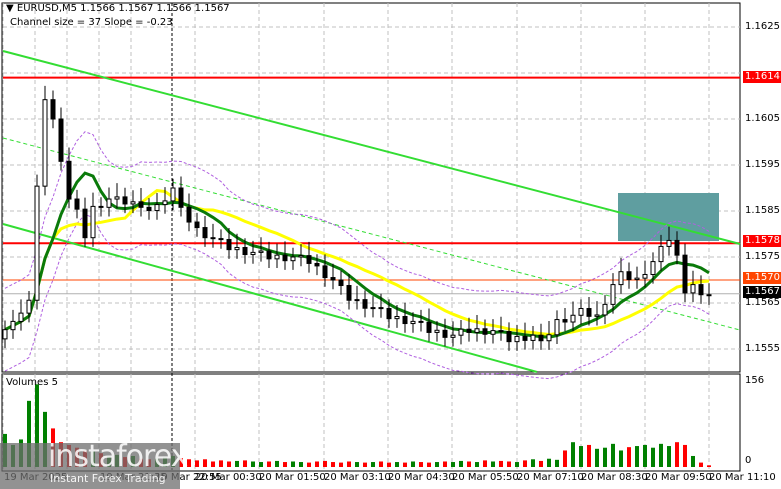 Image resolution: width=781 pixels, height=489 pixels. What do you see at coordinates (762, 292) in the screenshot?
I see `last-price-badge: 1.1567` at bounding box center [762, 292].